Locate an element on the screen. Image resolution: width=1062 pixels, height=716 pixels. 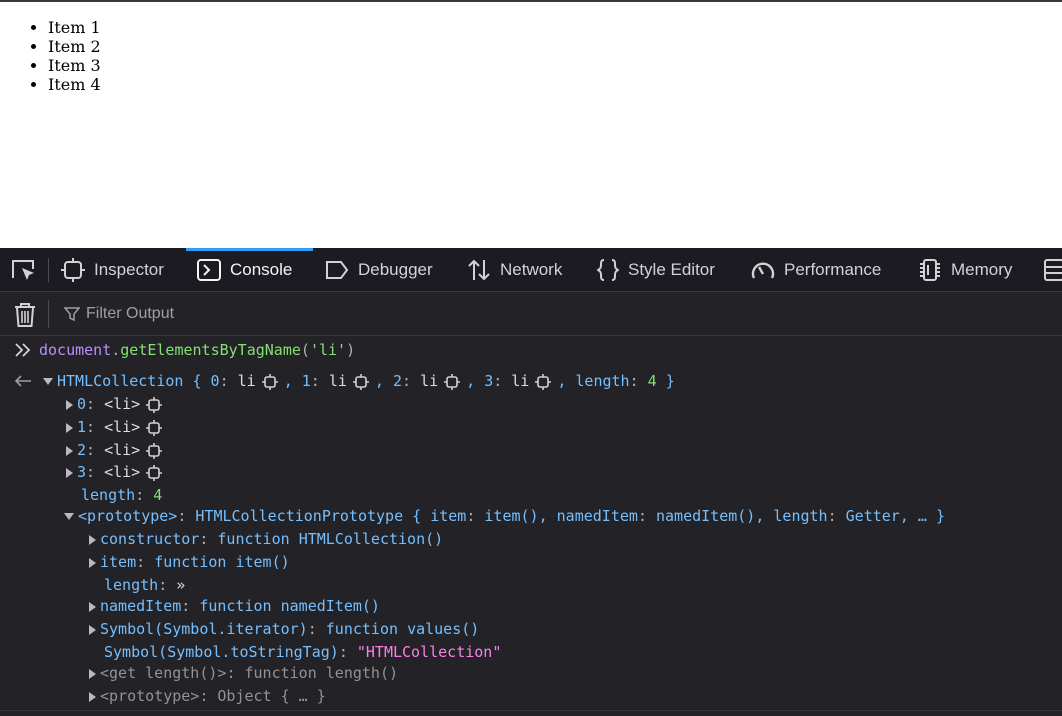
tab-console-label: Console is located at coordinates (261, 269).